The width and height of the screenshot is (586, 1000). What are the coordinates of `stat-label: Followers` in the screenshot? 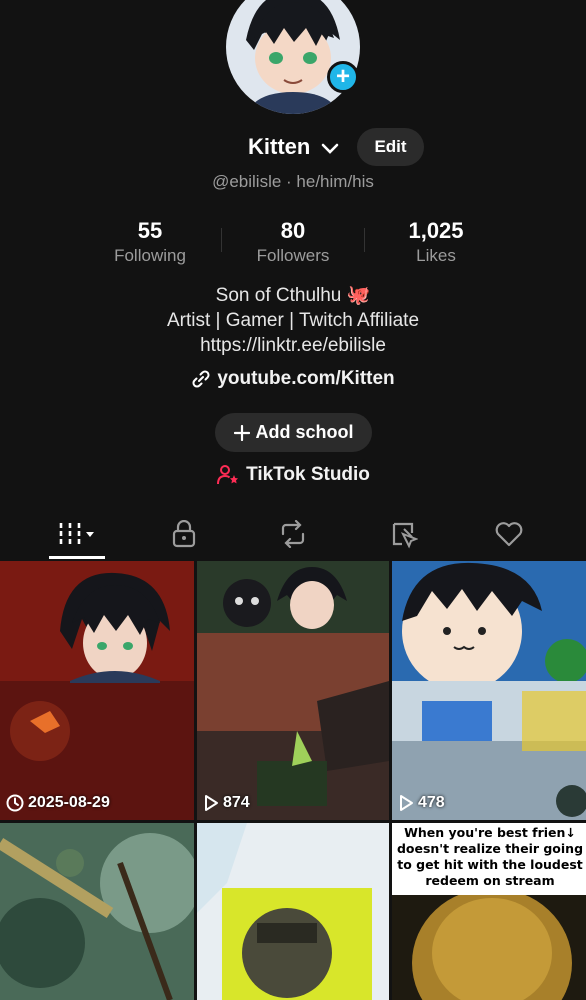 It's located at (293, 255).